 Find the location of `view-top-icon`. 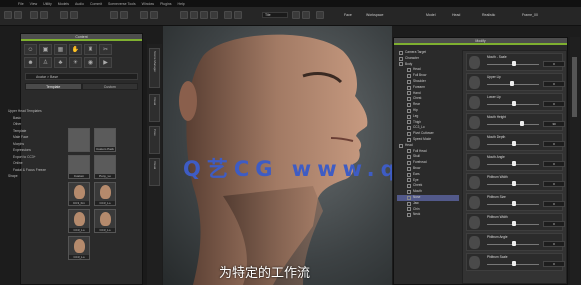

view-top-icon is located at coordinates (204, 15).